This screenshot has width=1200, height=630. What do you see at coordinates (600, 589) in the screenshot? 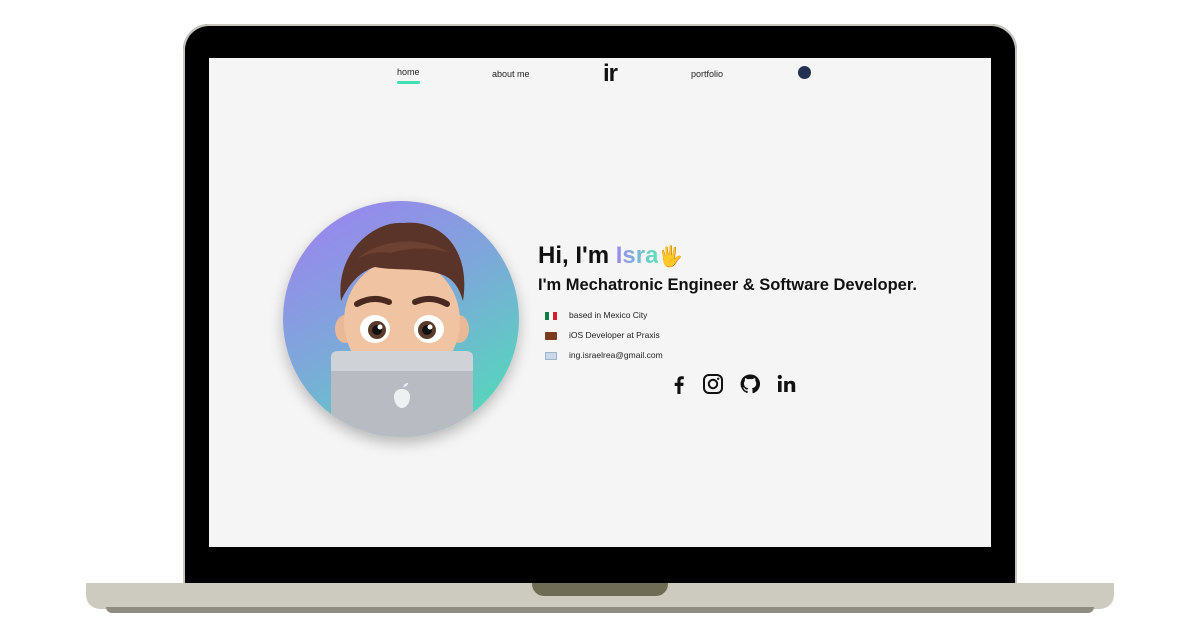
I see `laptop-notch` at bounding box center [600, 589].